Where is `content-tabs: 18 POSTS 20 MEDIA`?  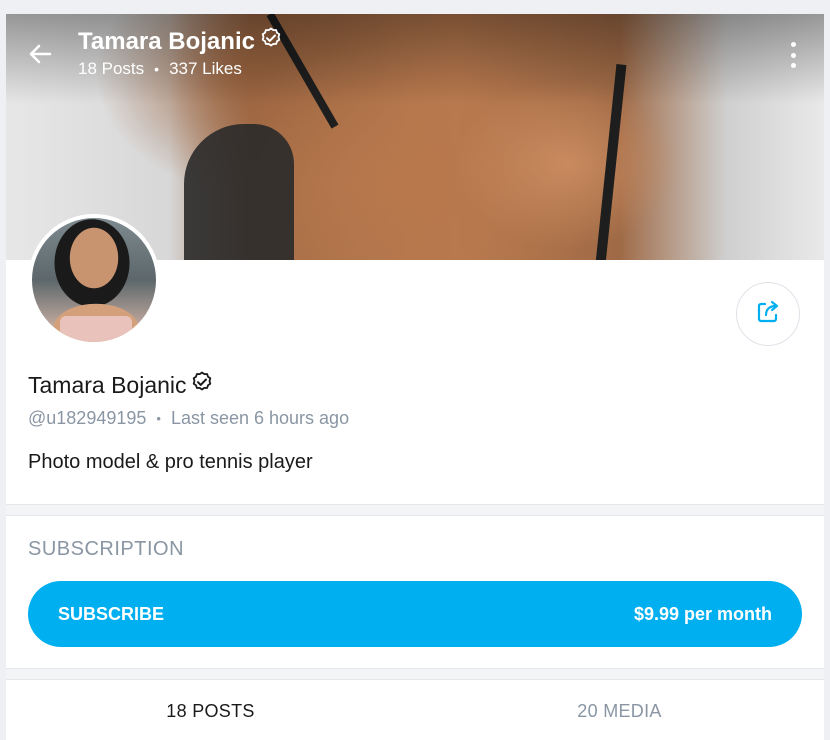
content-tabs: 18 POSTS 20 MEDIA is located at coordinates (415, 711).